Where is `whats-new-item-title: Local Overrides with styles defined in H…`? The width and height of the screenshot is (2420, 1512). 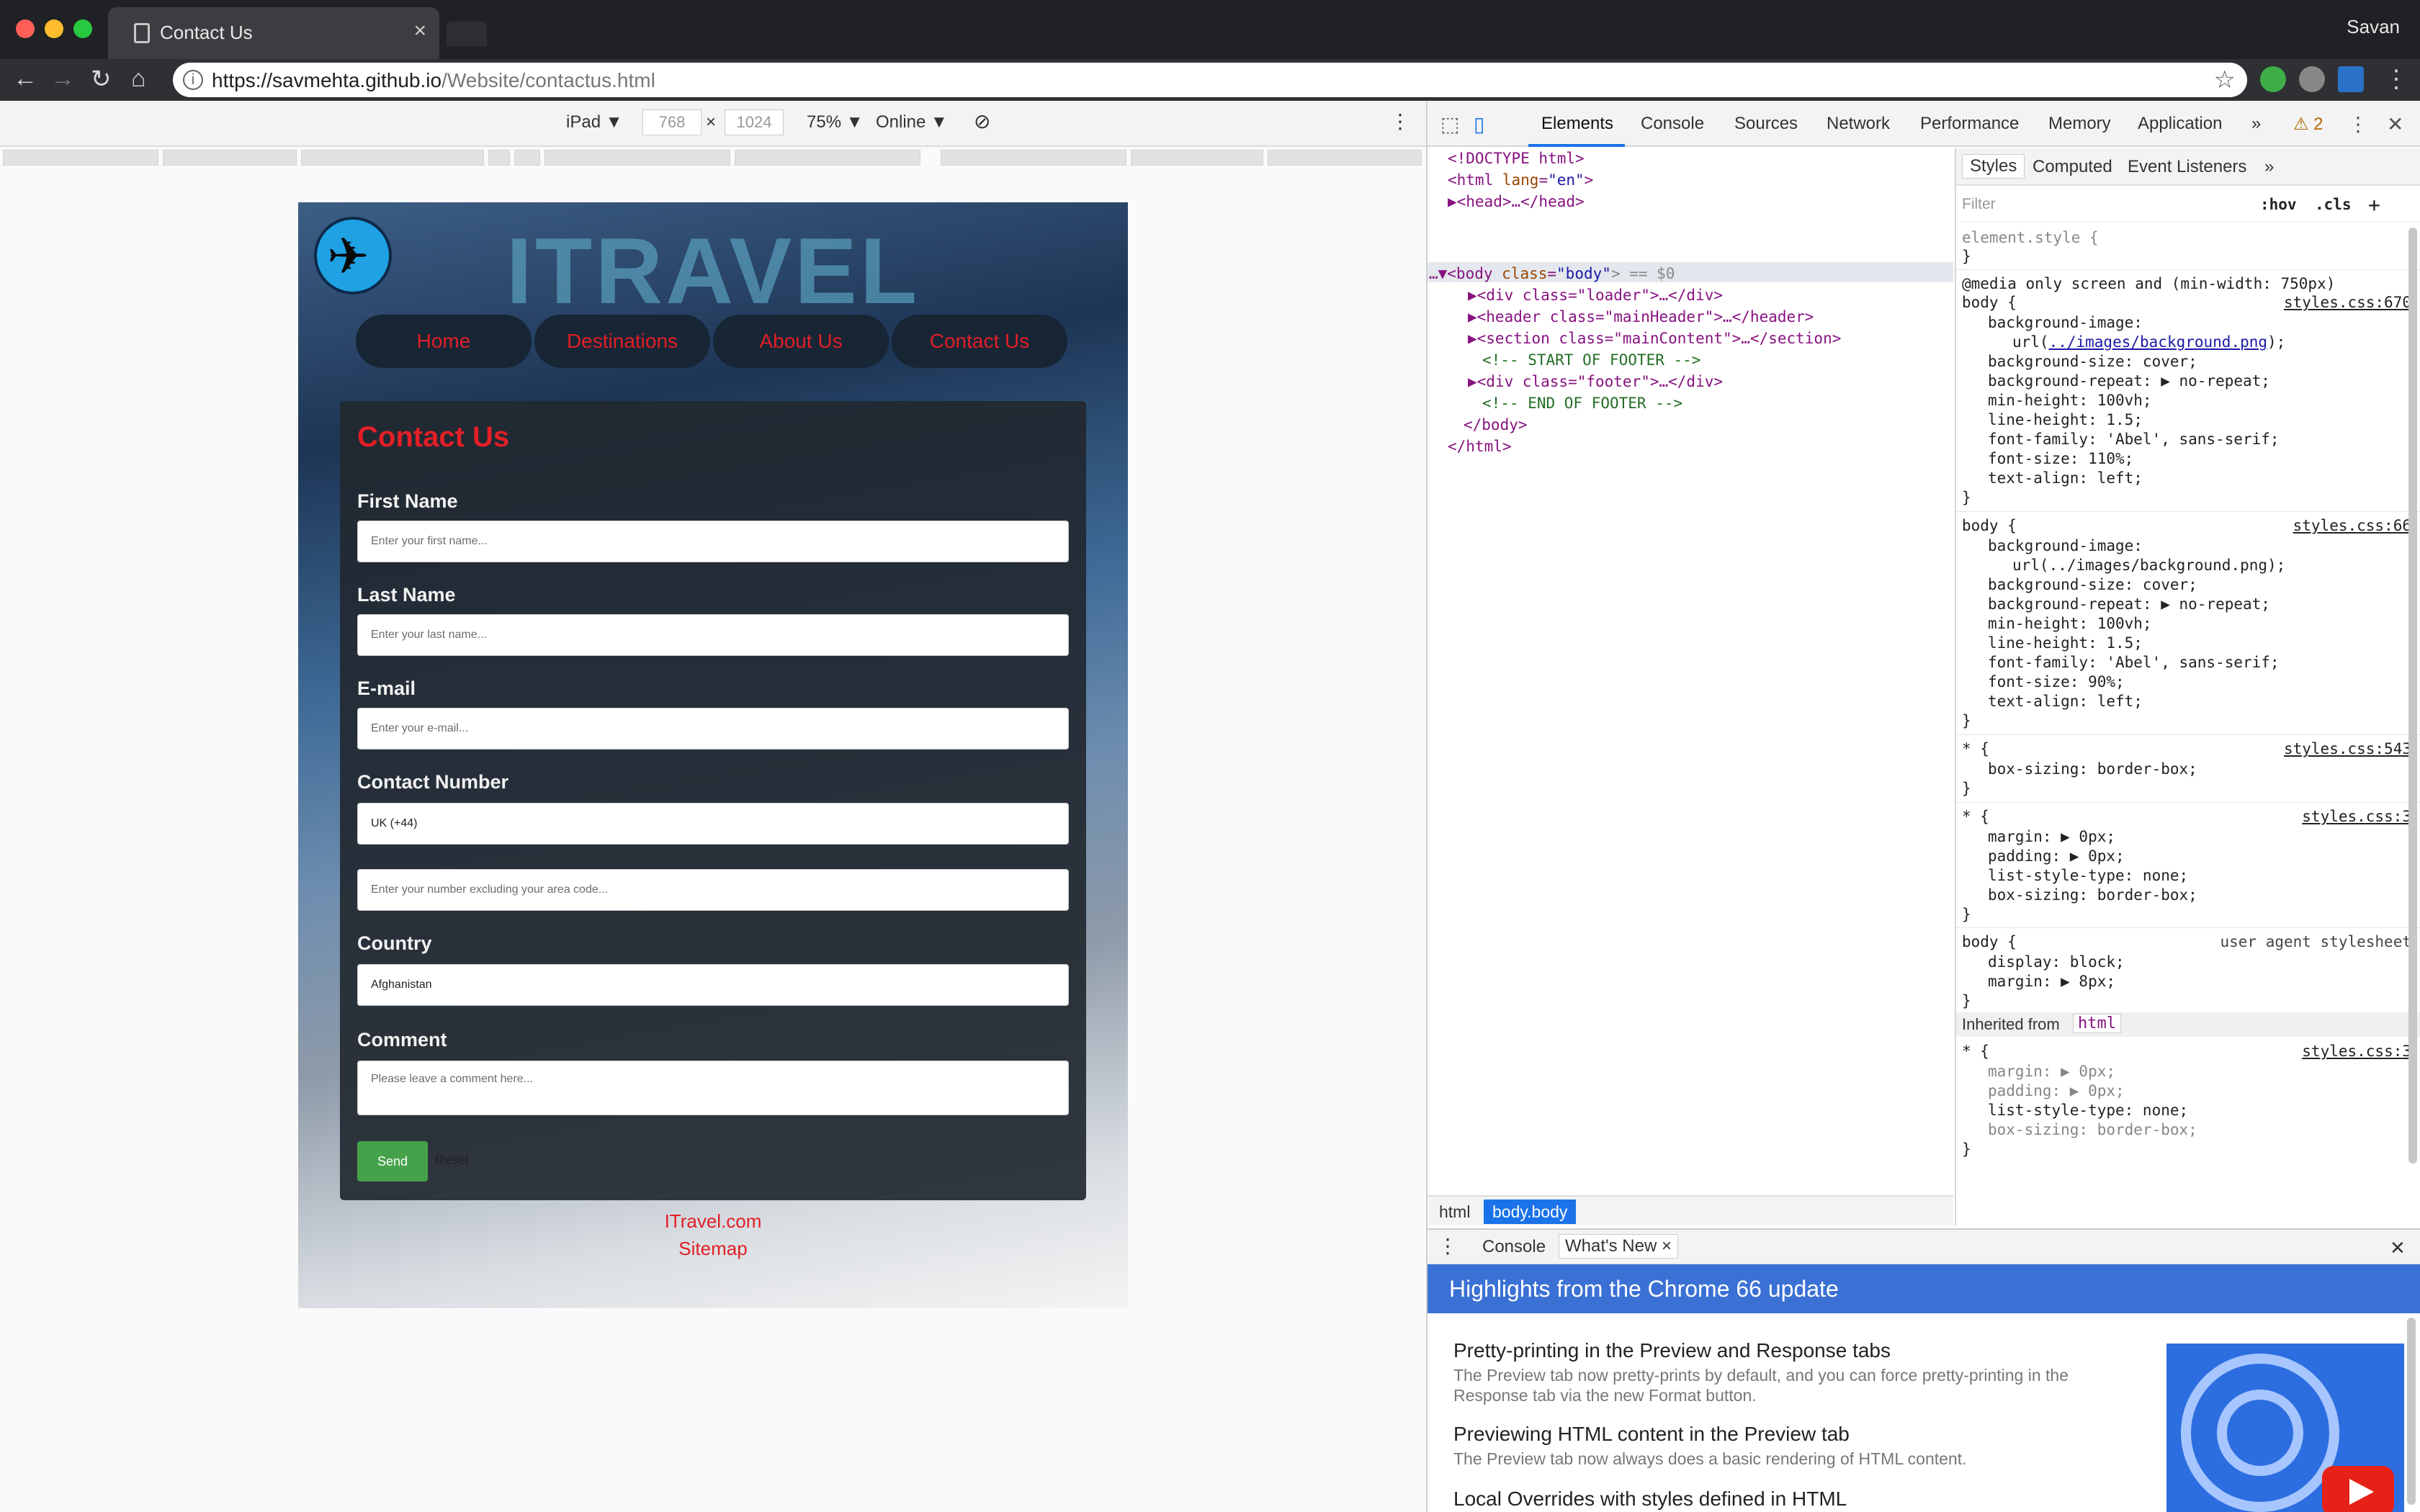
whats-new-item-title: Local Overrides with styles defined in H… is located at coordinates (1650, 1499).